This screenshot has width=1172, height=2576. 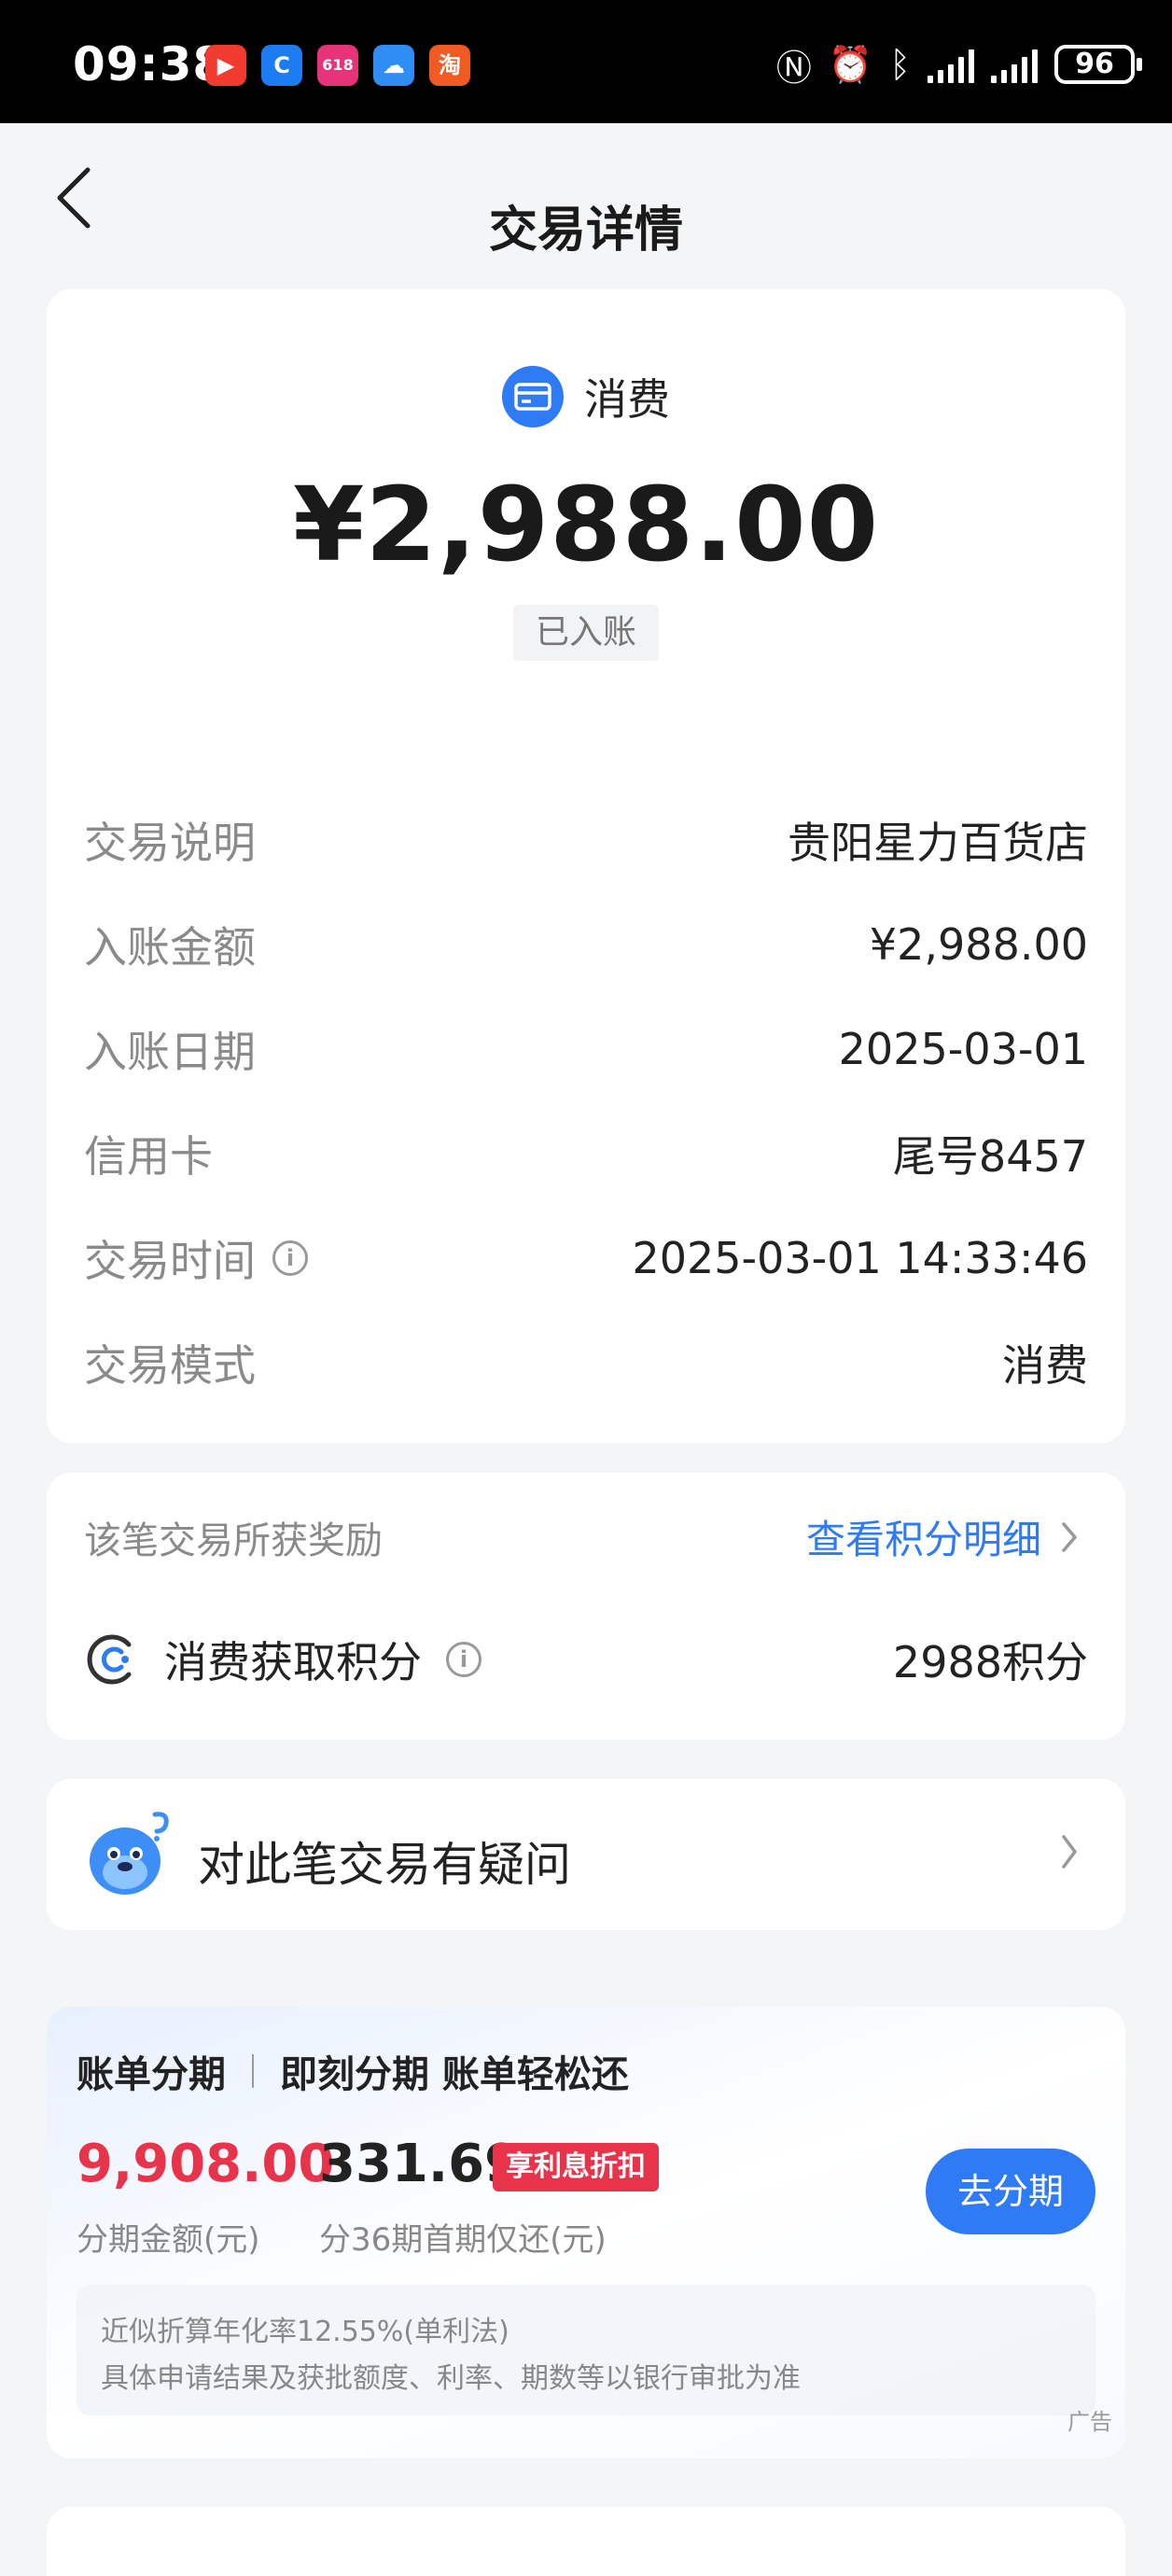 I want to click on status-icons: Ⓝ ⏰ ᛒ 96, so click(x=958, y=65).